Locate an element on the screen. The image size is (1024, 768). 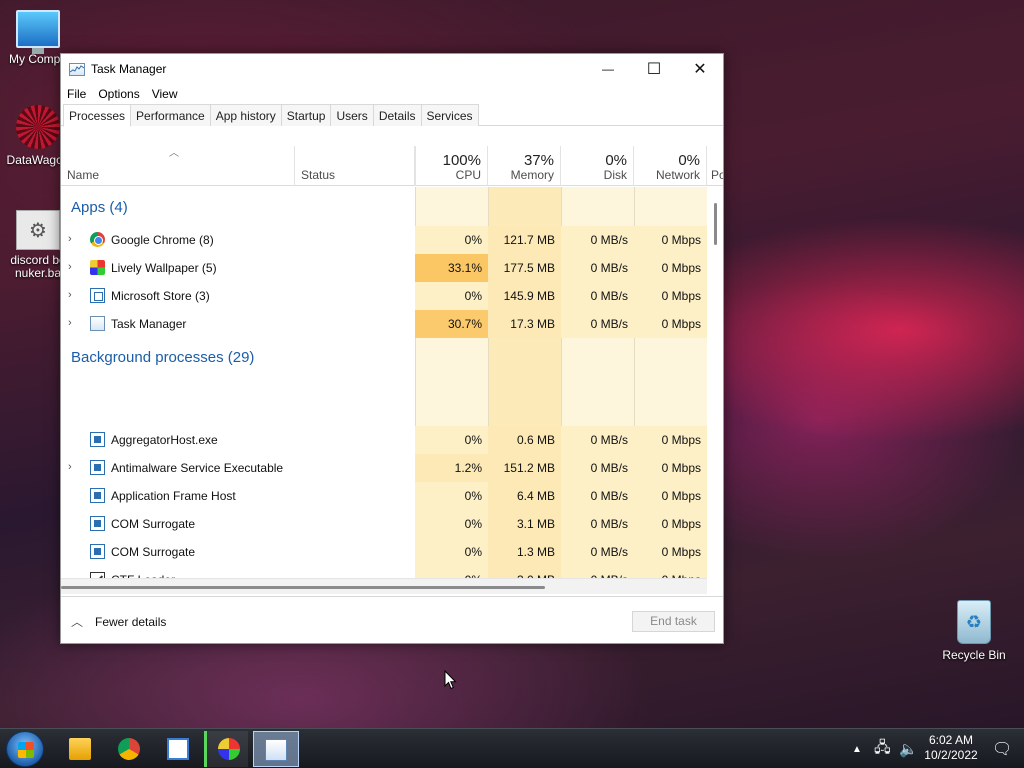
memory-total: 37% is located at coordinates (538, 160).